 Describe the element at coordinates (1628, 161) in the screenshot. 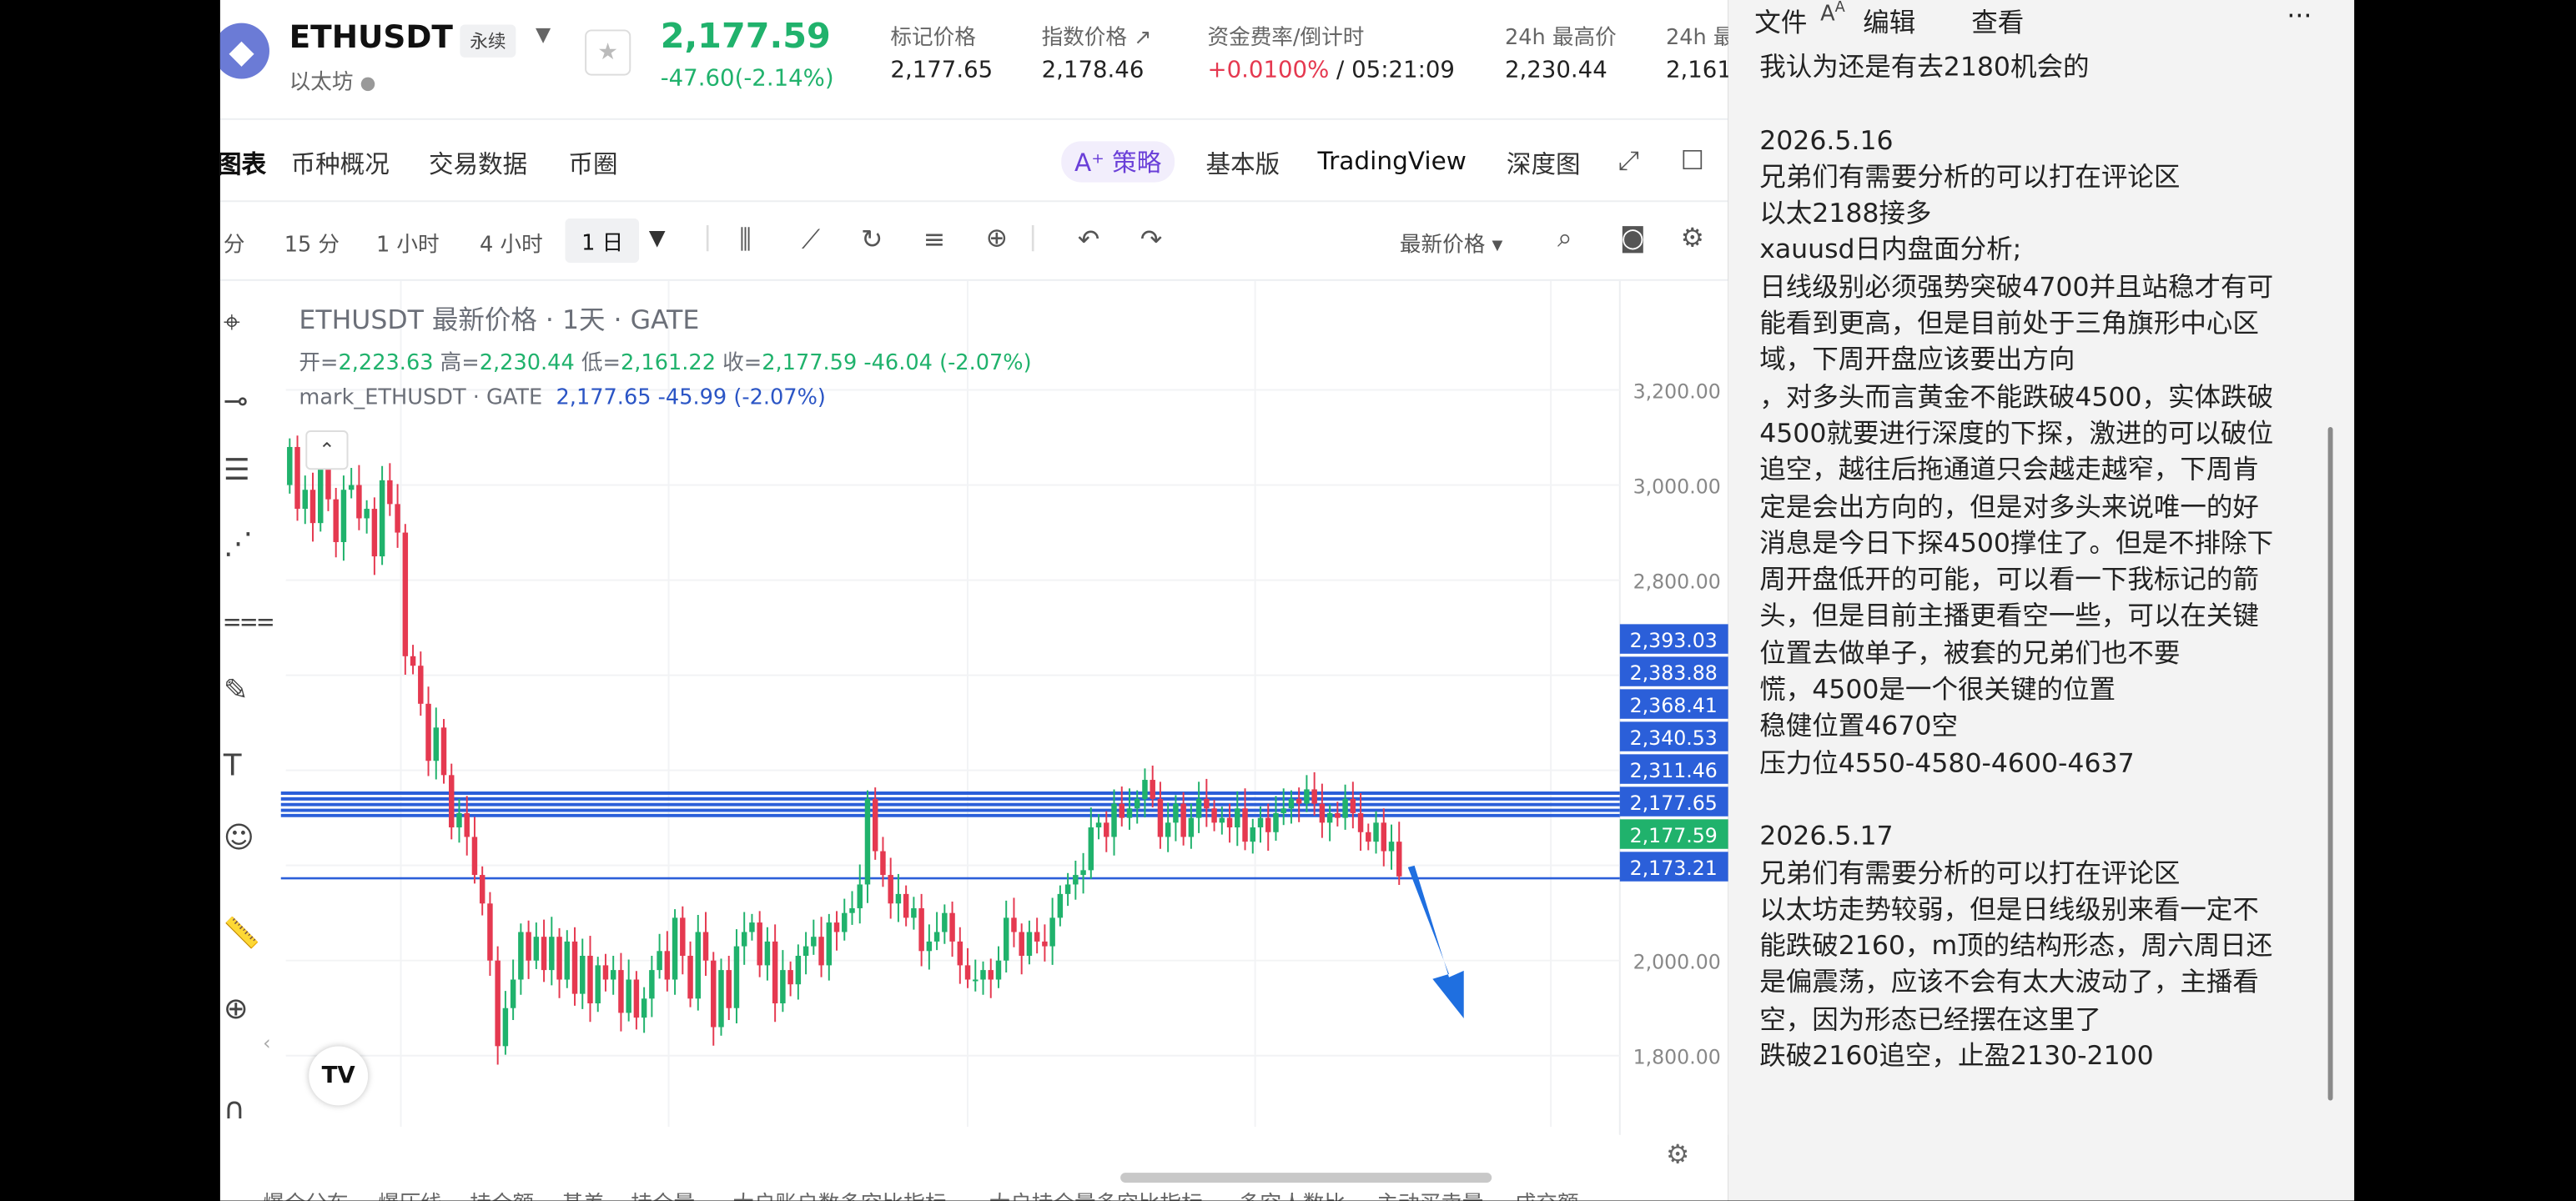

I see `fullscreen-icon: ⤢` at that location.